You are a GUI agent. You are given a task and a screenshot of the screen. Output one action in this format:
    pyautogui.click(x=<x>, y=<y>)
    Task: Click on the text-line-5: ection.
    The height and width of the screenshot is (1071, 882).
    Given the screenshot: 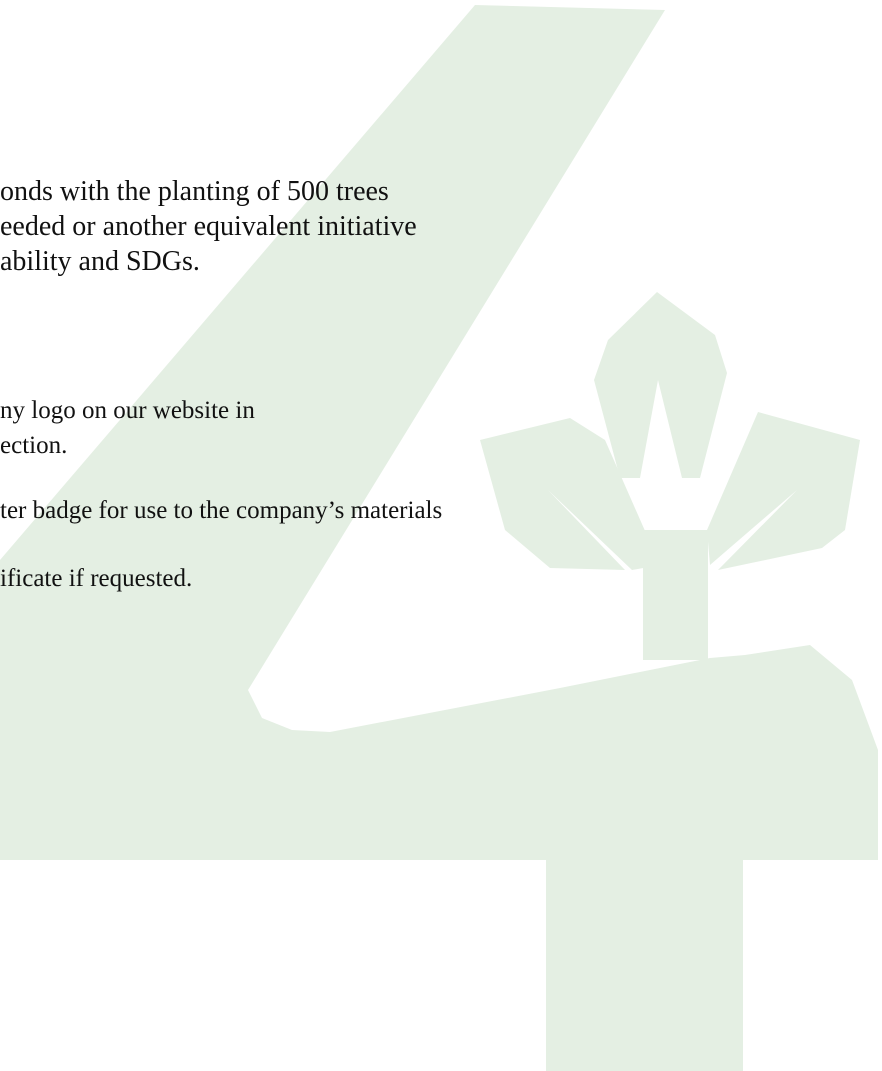 What is the action you would take?
    pyautogui.click(x=34, y=445)
    